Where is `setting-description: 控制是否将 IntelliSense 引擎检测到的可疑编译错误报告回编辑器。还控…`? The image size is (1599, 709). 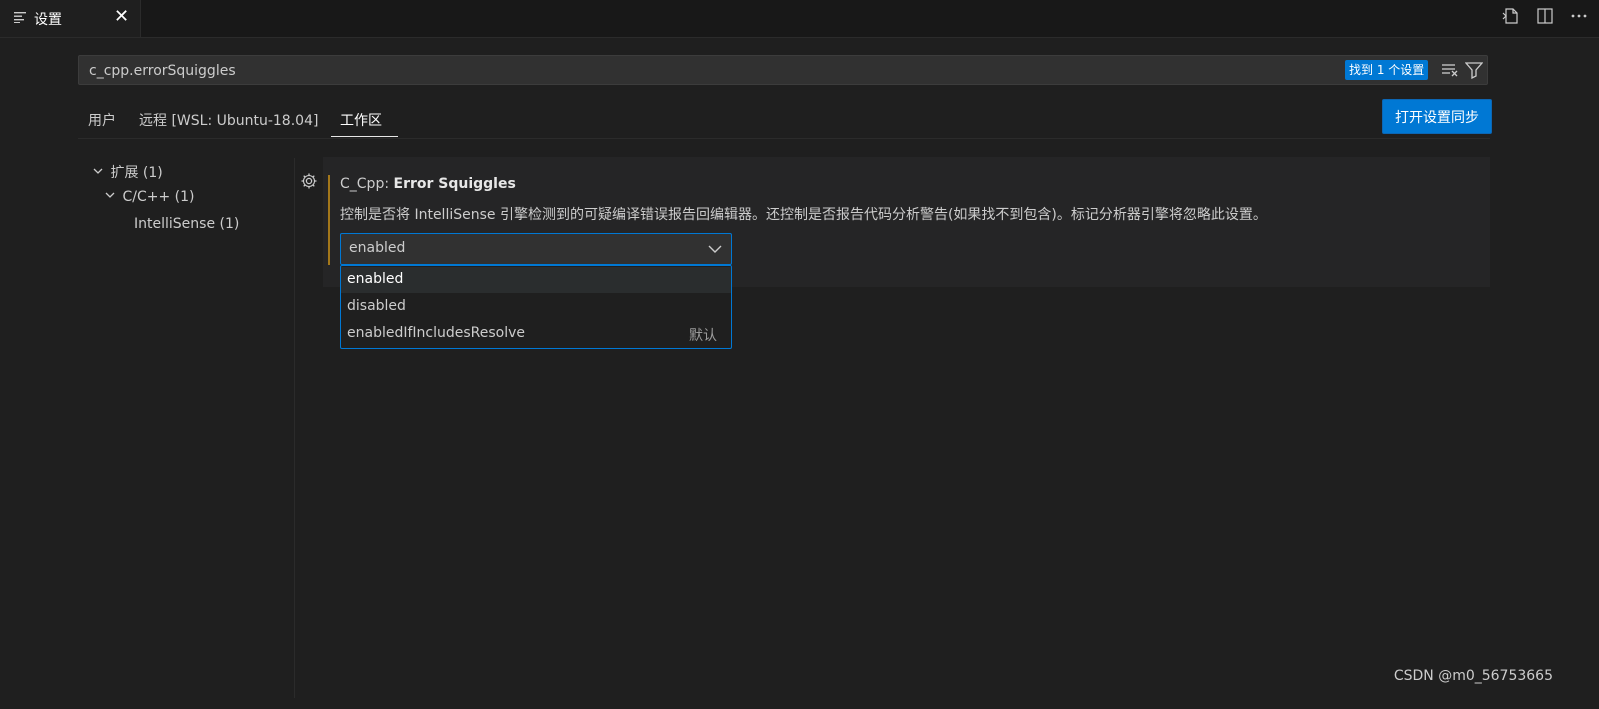
setting-description: 控制是否将 IntelliSense 引擎检测到的可疑编译错误报告回编辑器。还控… is located at coordinates (803, 215).